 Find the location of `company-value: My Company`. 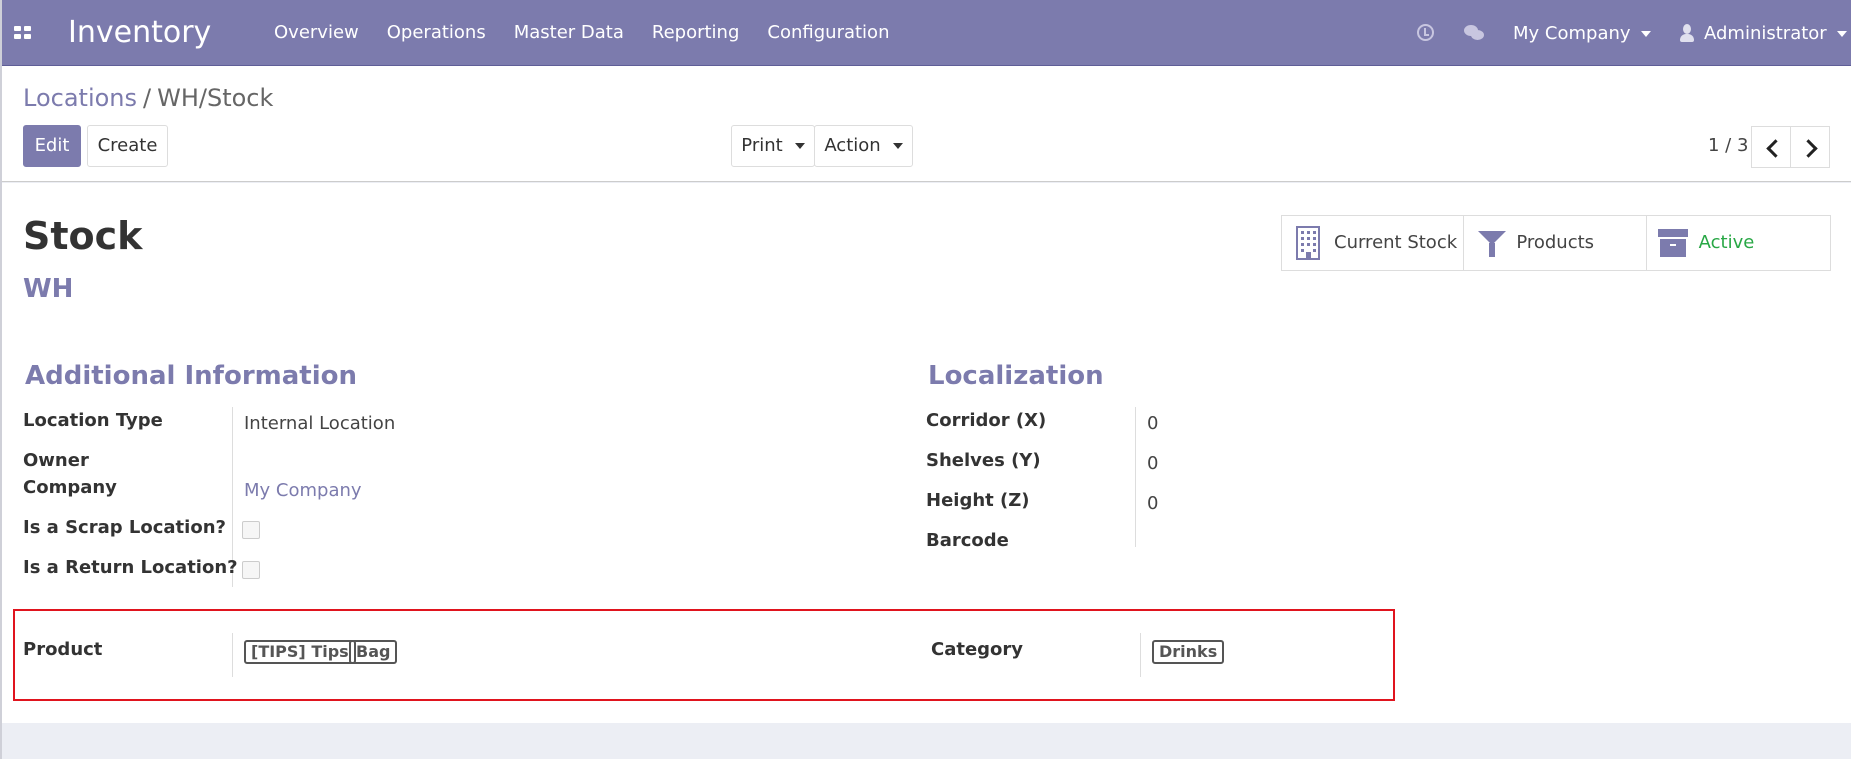

company-value: My Company is located at coordinates (303, 491).